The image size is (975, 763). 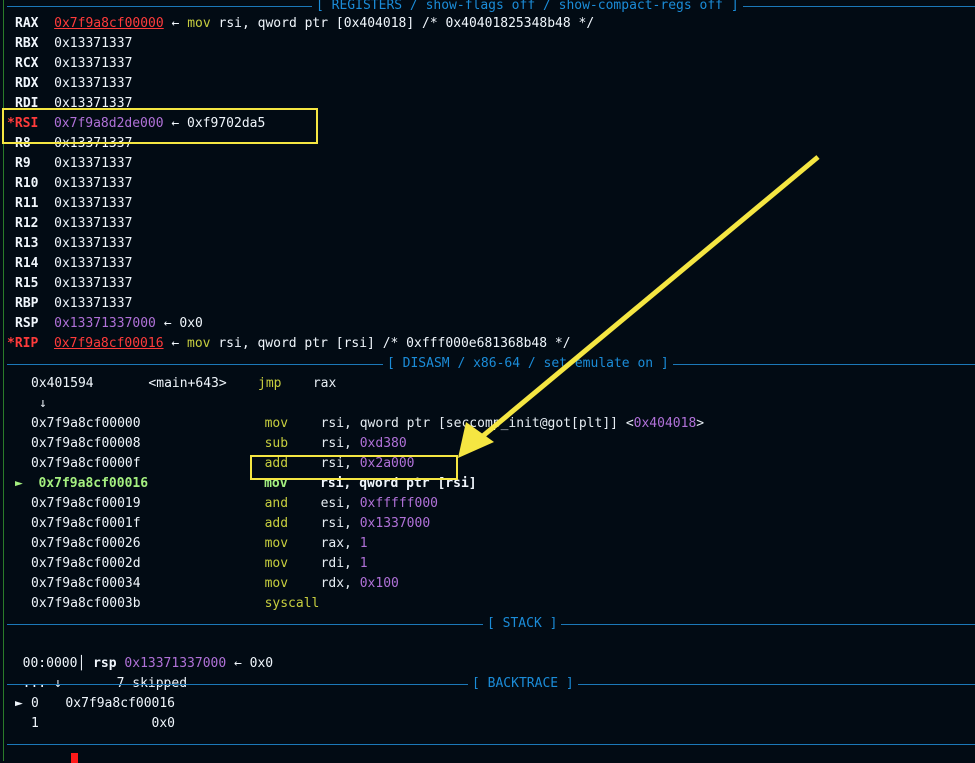 I want to click on instruction-operands: rsi, 0x1337000, so click(x=375, y=523).